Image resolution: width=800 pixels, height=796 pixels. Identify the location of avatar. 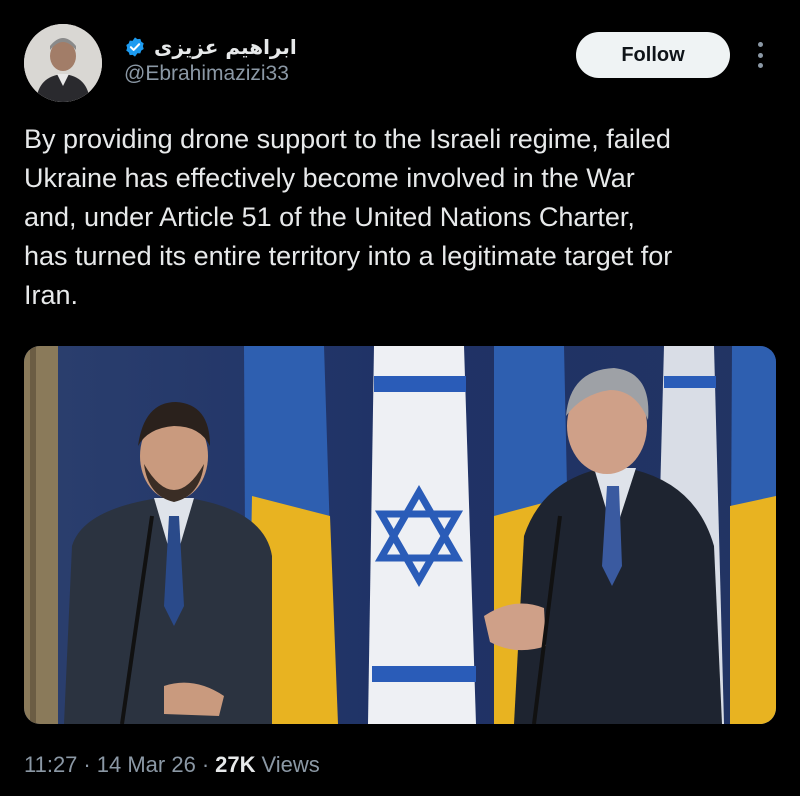
(63, 63).